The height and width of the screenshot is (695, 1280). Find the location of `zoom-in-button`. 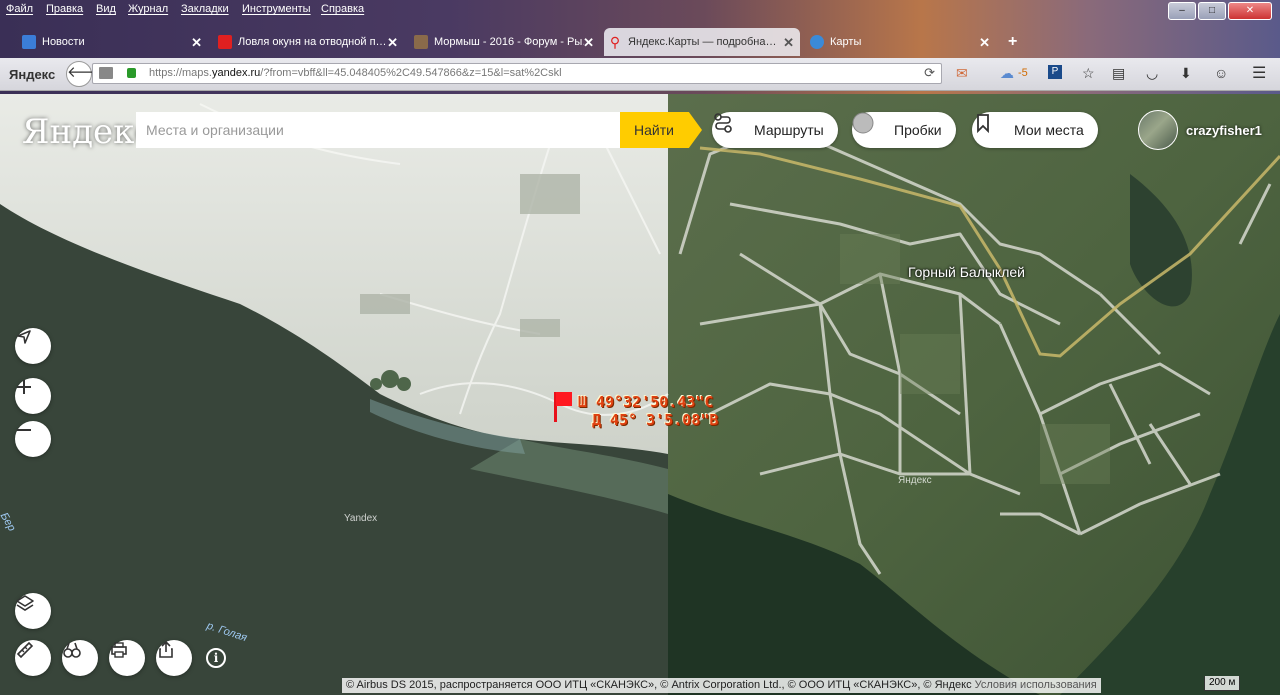

zoom-in-button is located at coordinates (33, 396).